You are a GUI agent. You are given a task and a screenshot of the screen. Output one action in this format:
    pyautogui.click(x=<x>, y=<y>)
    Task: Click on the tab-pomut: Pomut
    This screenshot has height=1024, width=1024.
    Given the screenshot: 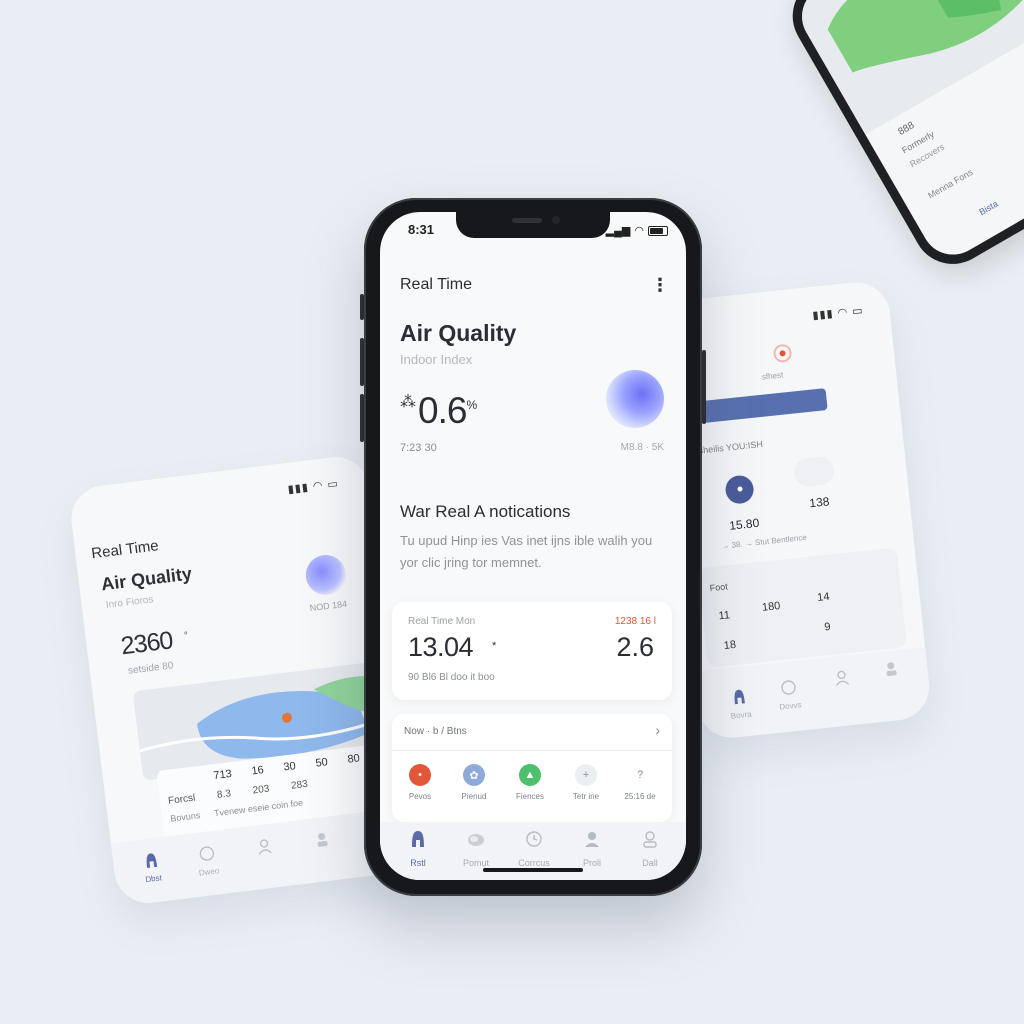 What is the action you would take?
    pyautogui.click(x=476, y=849)
    